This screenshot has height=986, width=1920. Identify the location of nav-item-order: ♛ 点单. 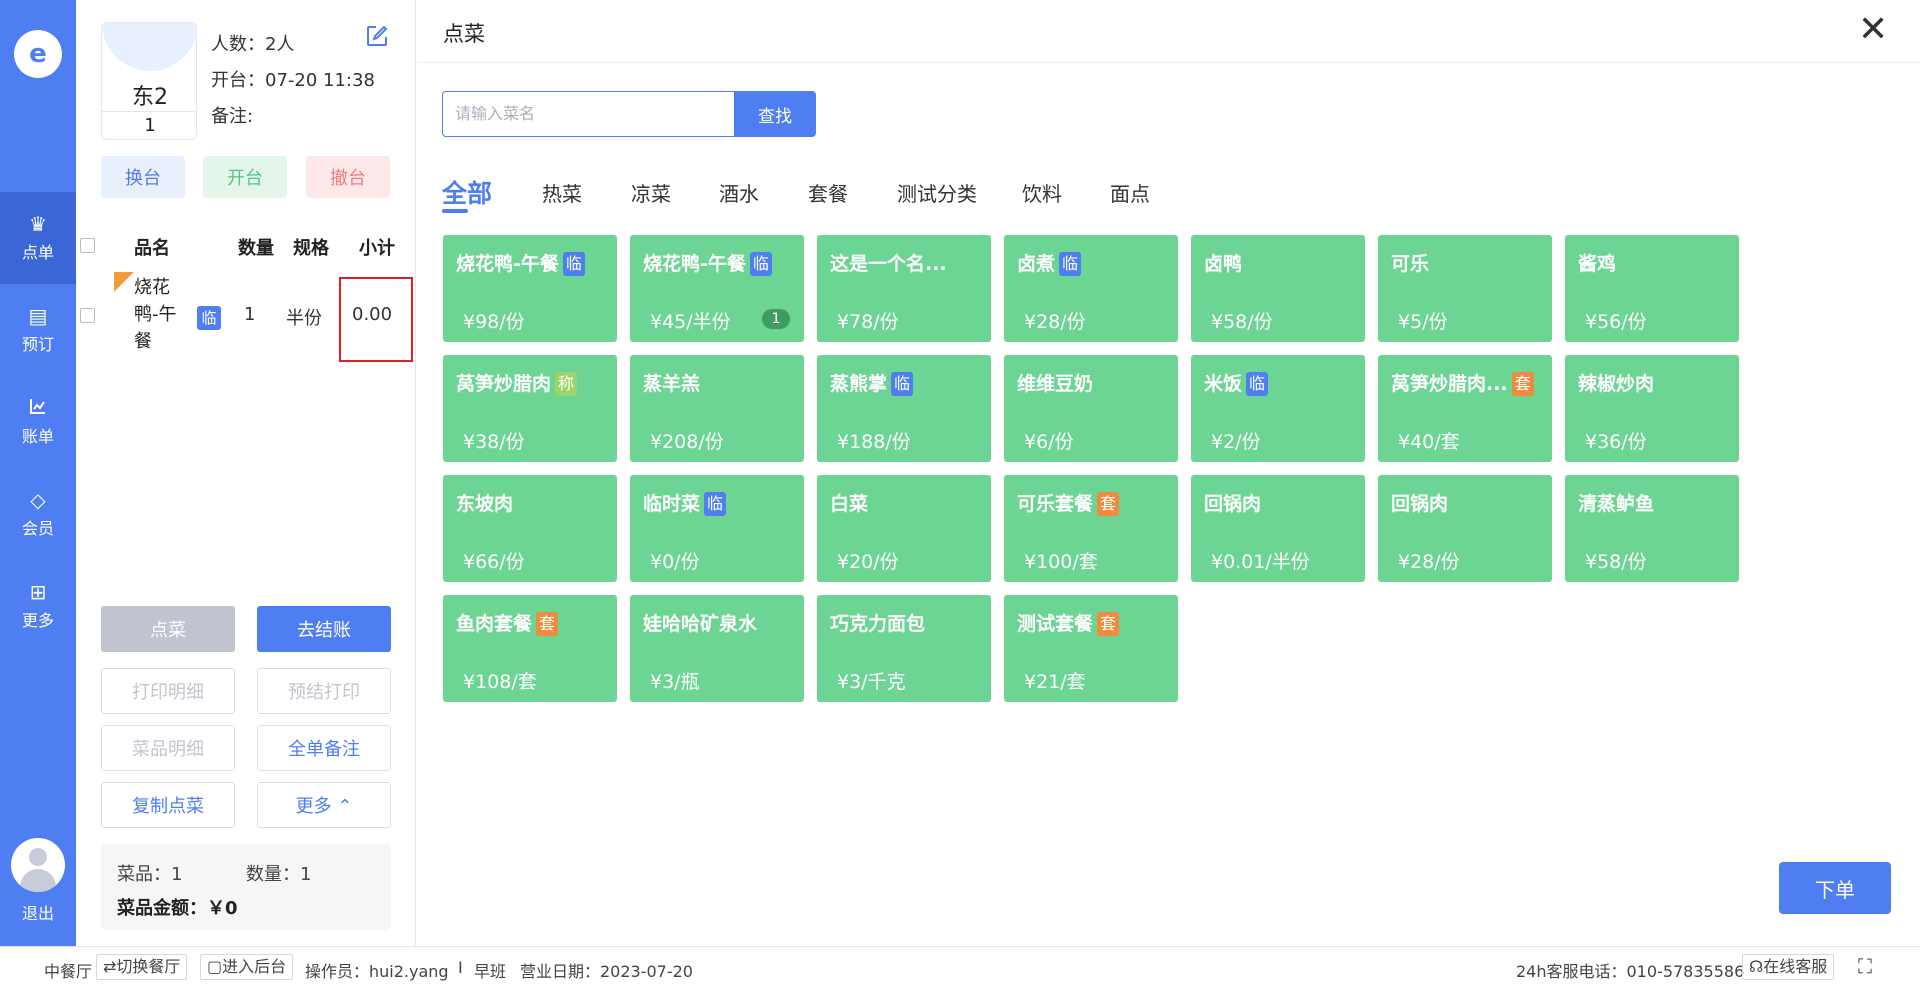
(38, 238).